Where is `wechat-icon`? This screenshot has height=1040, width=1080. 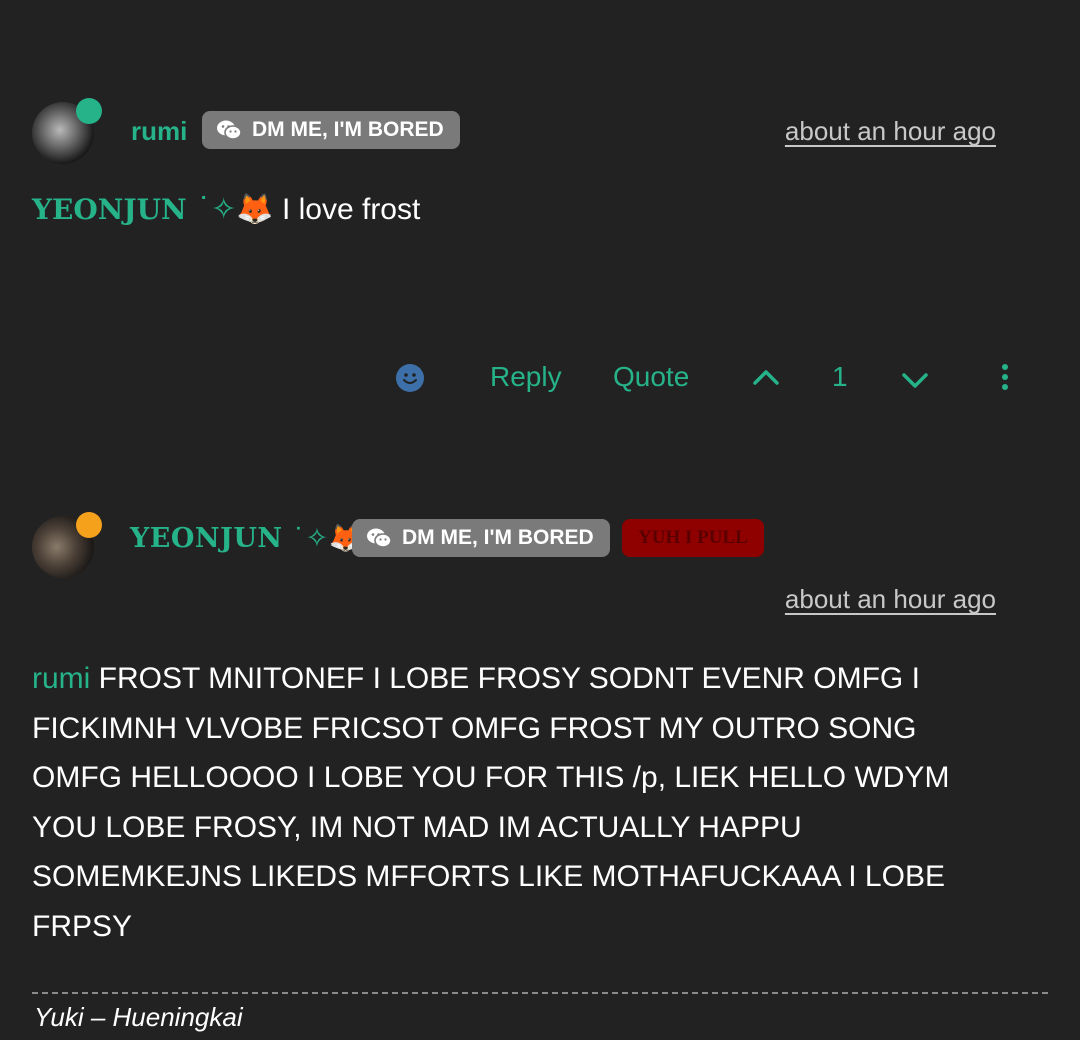 wechat-icon is located at coordinates (379, 538).